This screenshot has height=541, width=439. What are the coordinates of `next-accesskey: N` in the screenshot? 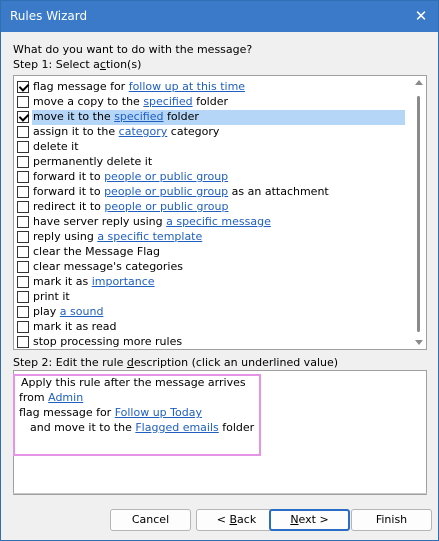 It's located at (294, 519).